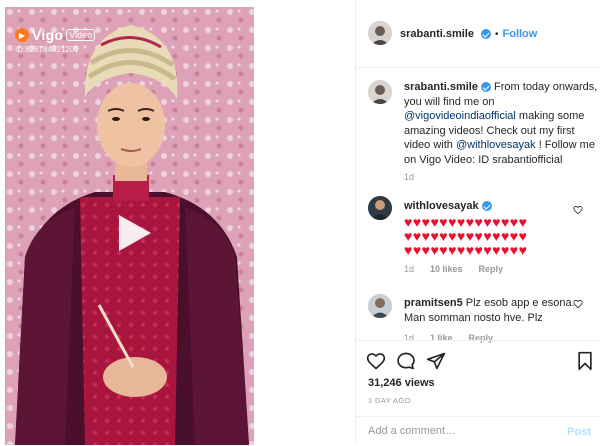  I want to click on caption-age: 1d, so click(409, 177).